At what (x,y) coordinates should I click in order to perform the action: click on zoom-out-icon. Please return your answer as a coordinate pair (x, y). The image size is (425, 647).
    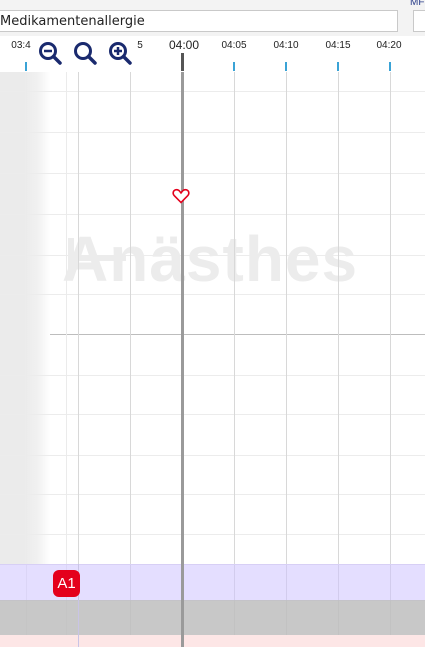
    Looking at the image, I should click on (50, 53).